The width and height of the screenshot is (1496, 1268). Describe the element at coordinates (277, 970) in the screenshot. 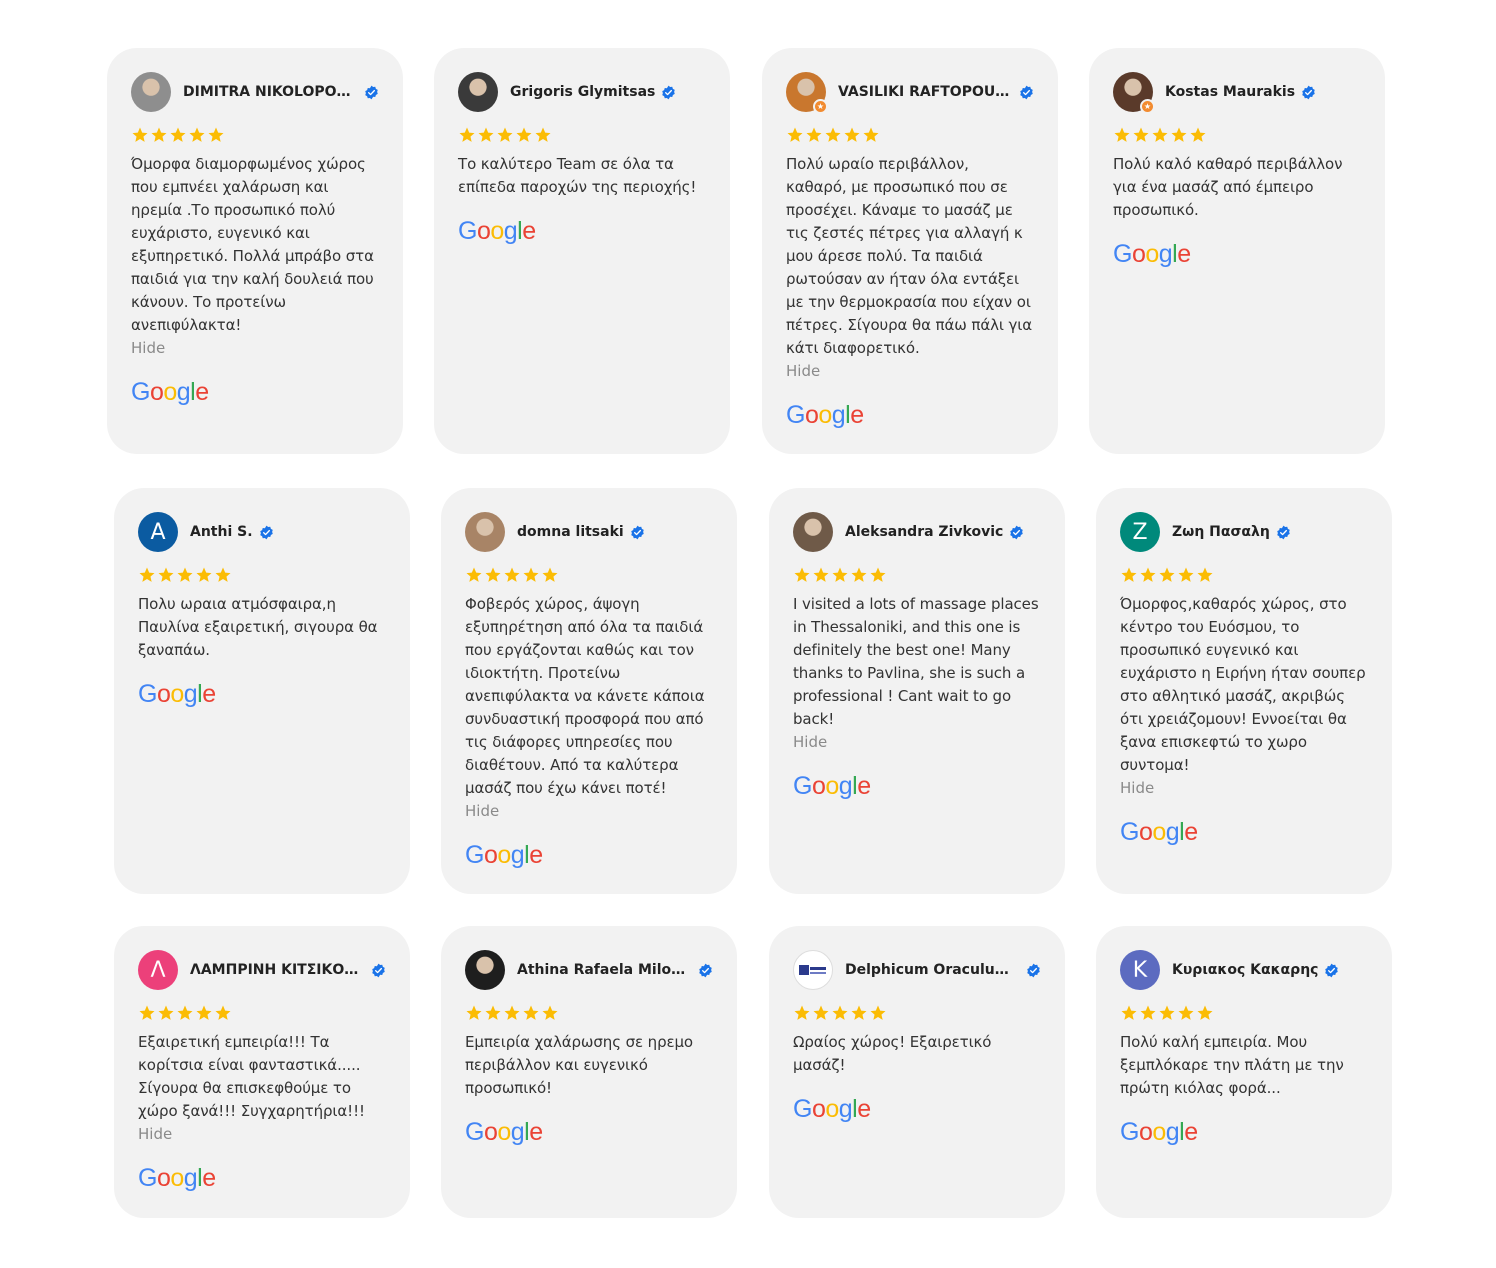

I see `reviewer-name: ΛΑΜΠΡΙΝΗ ΚΙΤΣΙΚΟΥΔΗ` at that location.